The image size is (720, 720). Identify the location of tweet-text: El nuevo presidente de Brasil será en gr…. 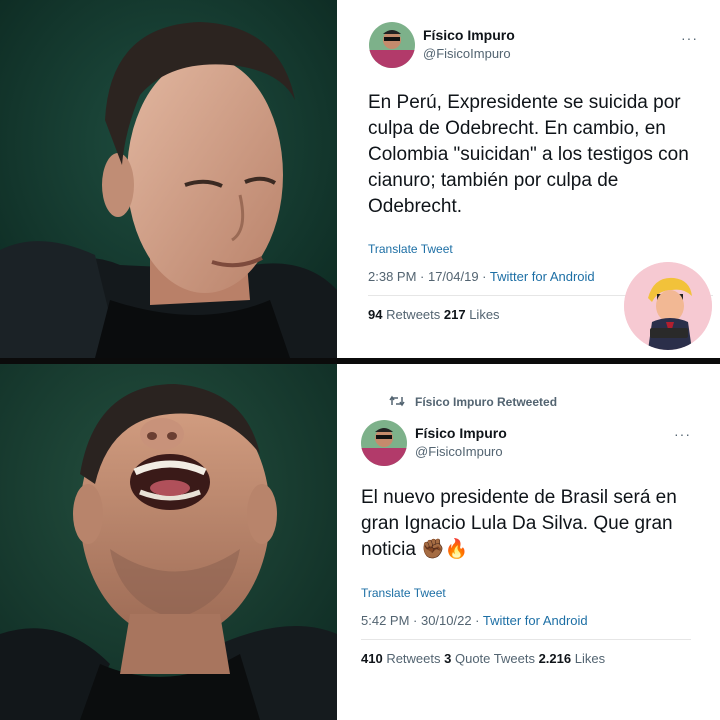
(519, 523).